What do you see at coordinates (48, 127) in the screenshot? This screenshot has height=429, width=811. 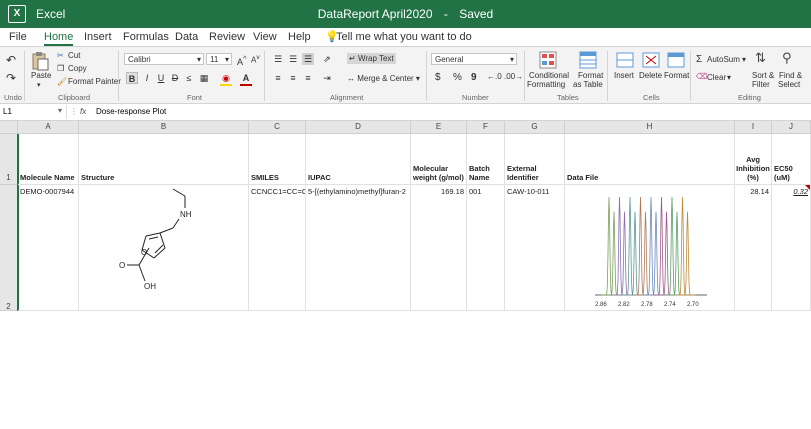 I see `column-header-a: A` at bounding box center [48, 127].